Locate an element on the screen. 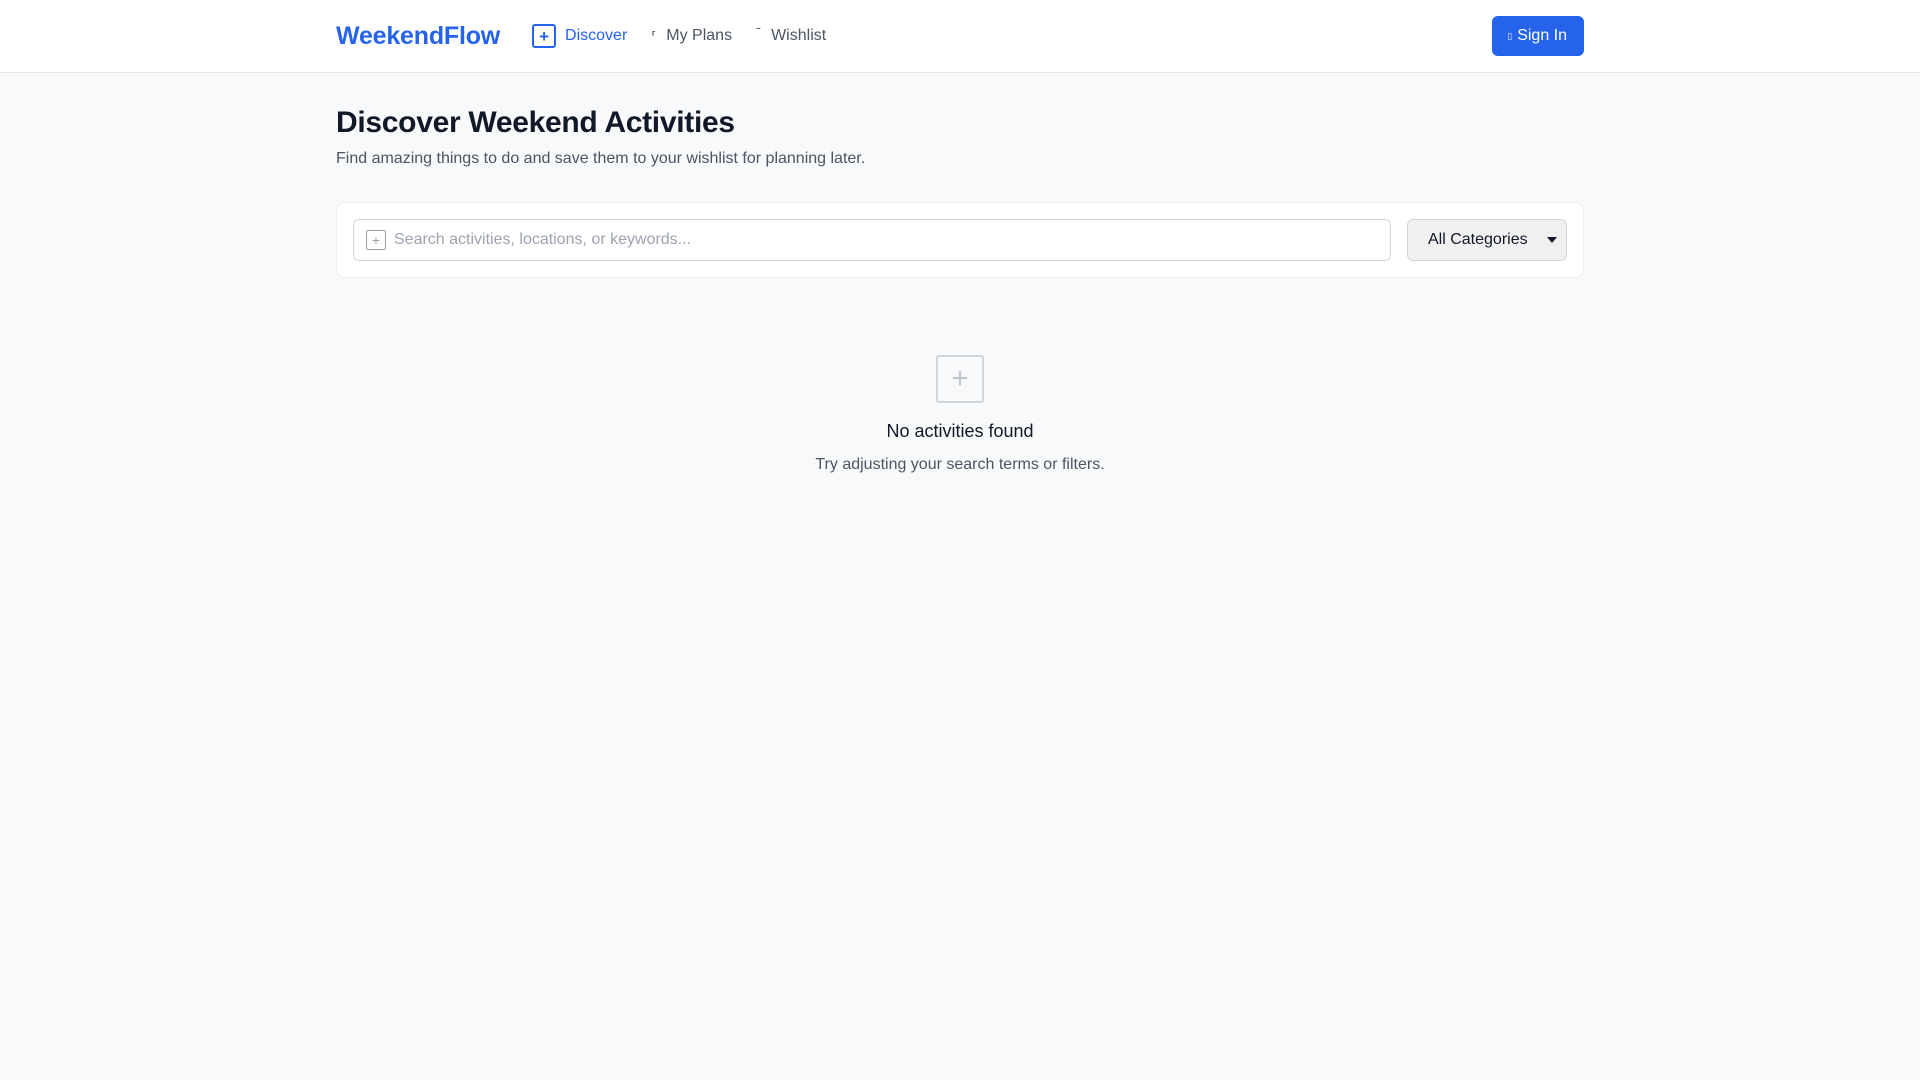 This screenshot has height=1080, width=1920. search-field: + is located at coordinates (872, 240).